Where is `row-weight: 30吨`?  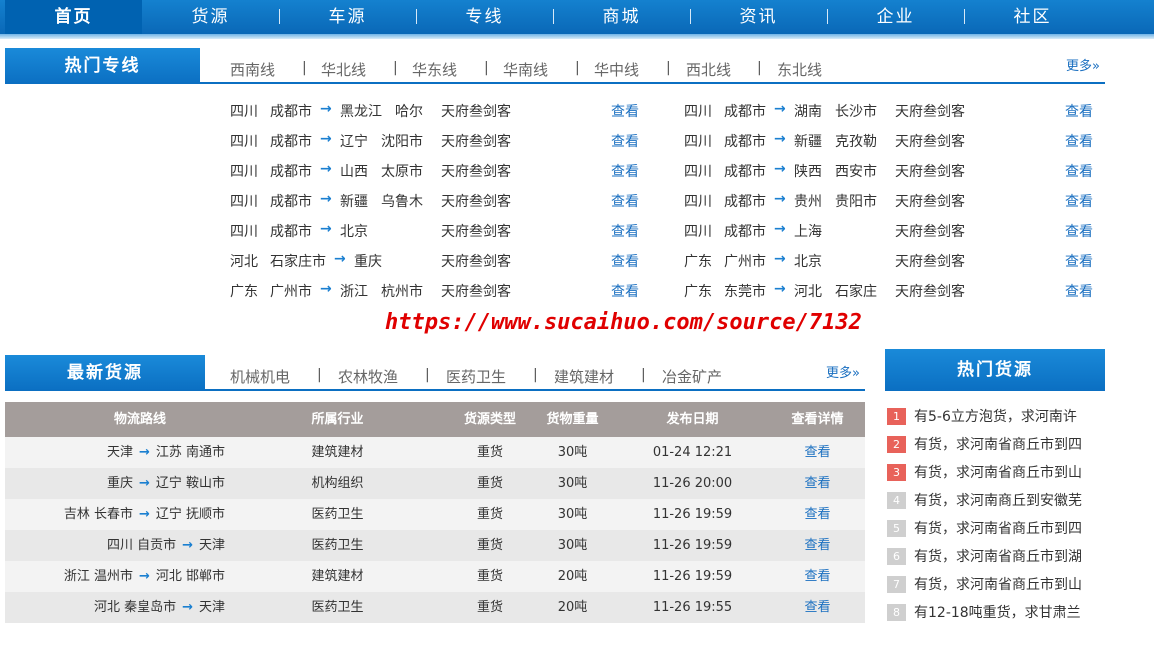 row-weight: 30吨 is located at coordinates (572, 452).